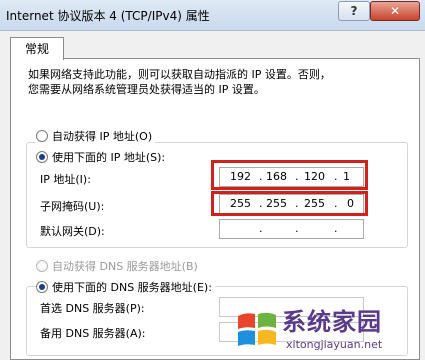 Image resolution: width=425 pixels, height=360 pixels. What do you see at coordinates (146, 89) in the screenshot?
I see `description-line-2: 您需要从网络系统管理员处获得适当的 IP 设置。` at bounding box center [146, 89].